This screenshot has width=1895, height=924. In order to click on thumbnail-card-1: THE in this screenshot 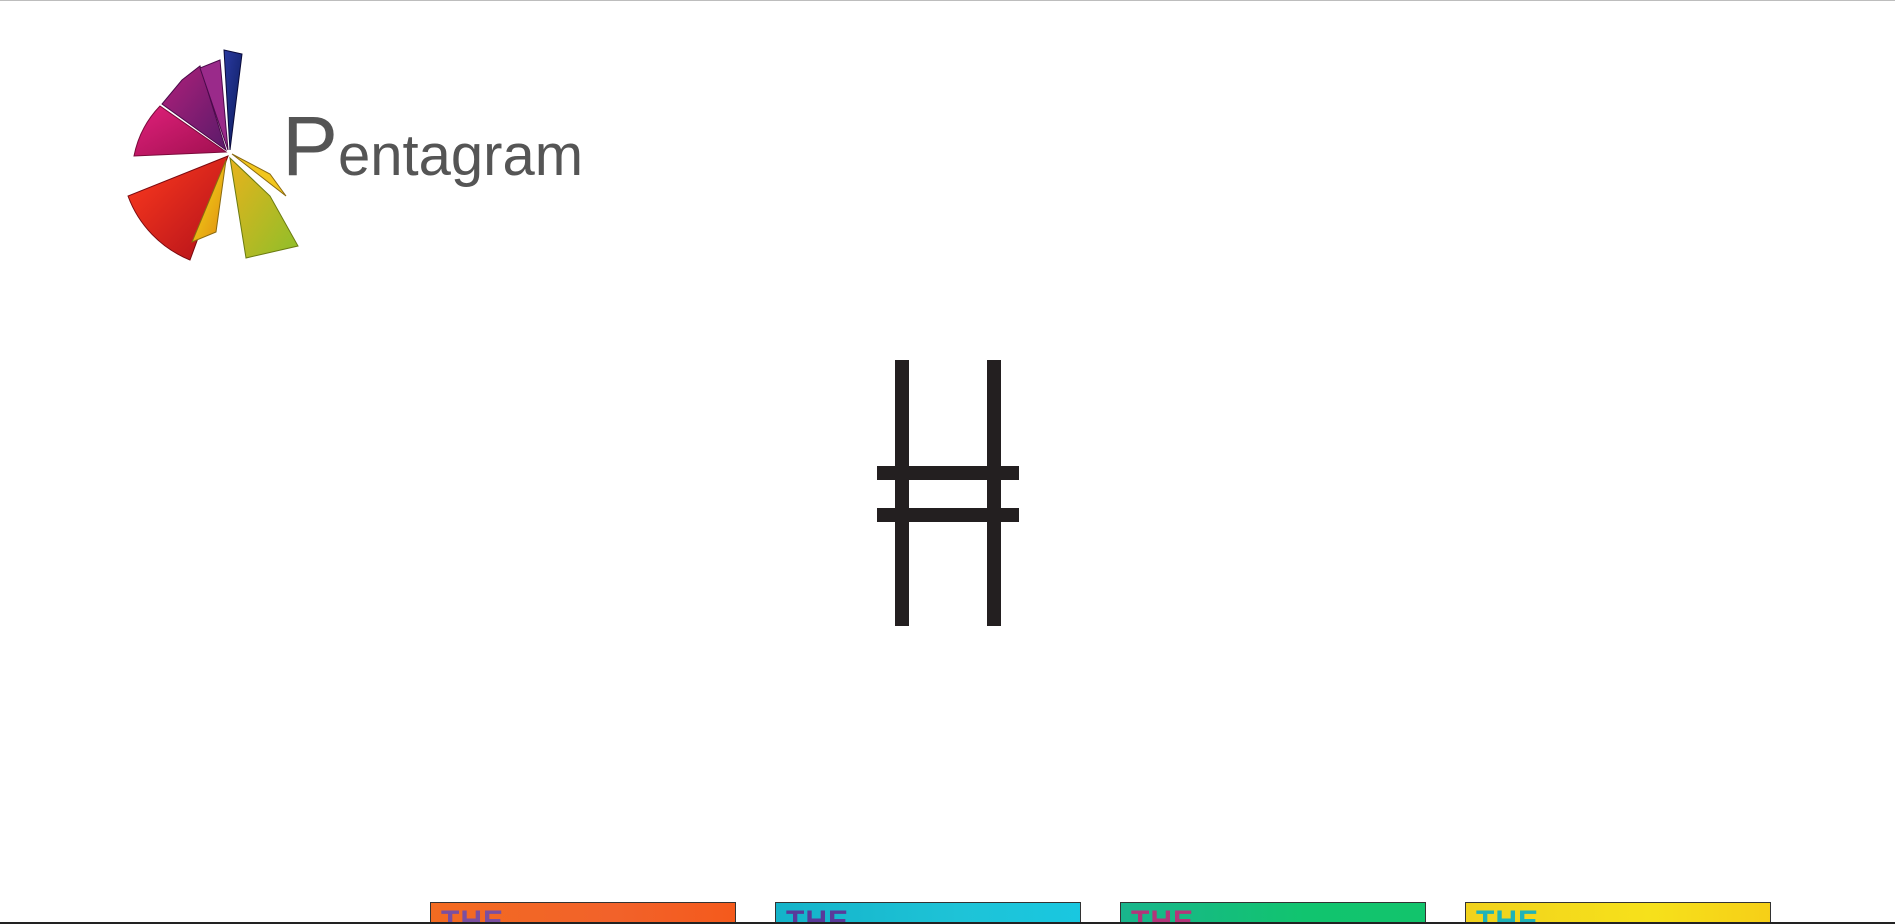, I will do `click(583, 912)`.